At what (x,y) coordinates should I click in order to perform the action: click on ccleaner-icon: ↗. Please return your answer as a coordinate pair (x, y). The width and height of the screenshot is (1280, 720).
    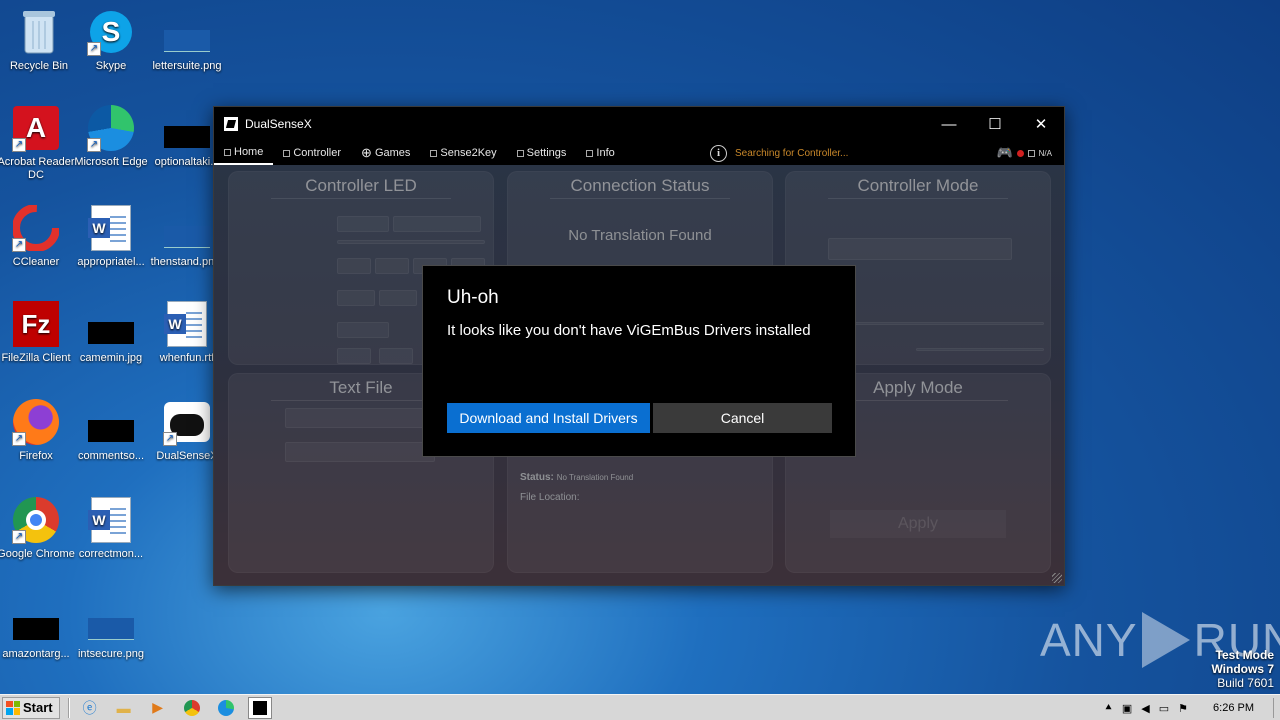
    Looking at the image, I should click on (36, 228).